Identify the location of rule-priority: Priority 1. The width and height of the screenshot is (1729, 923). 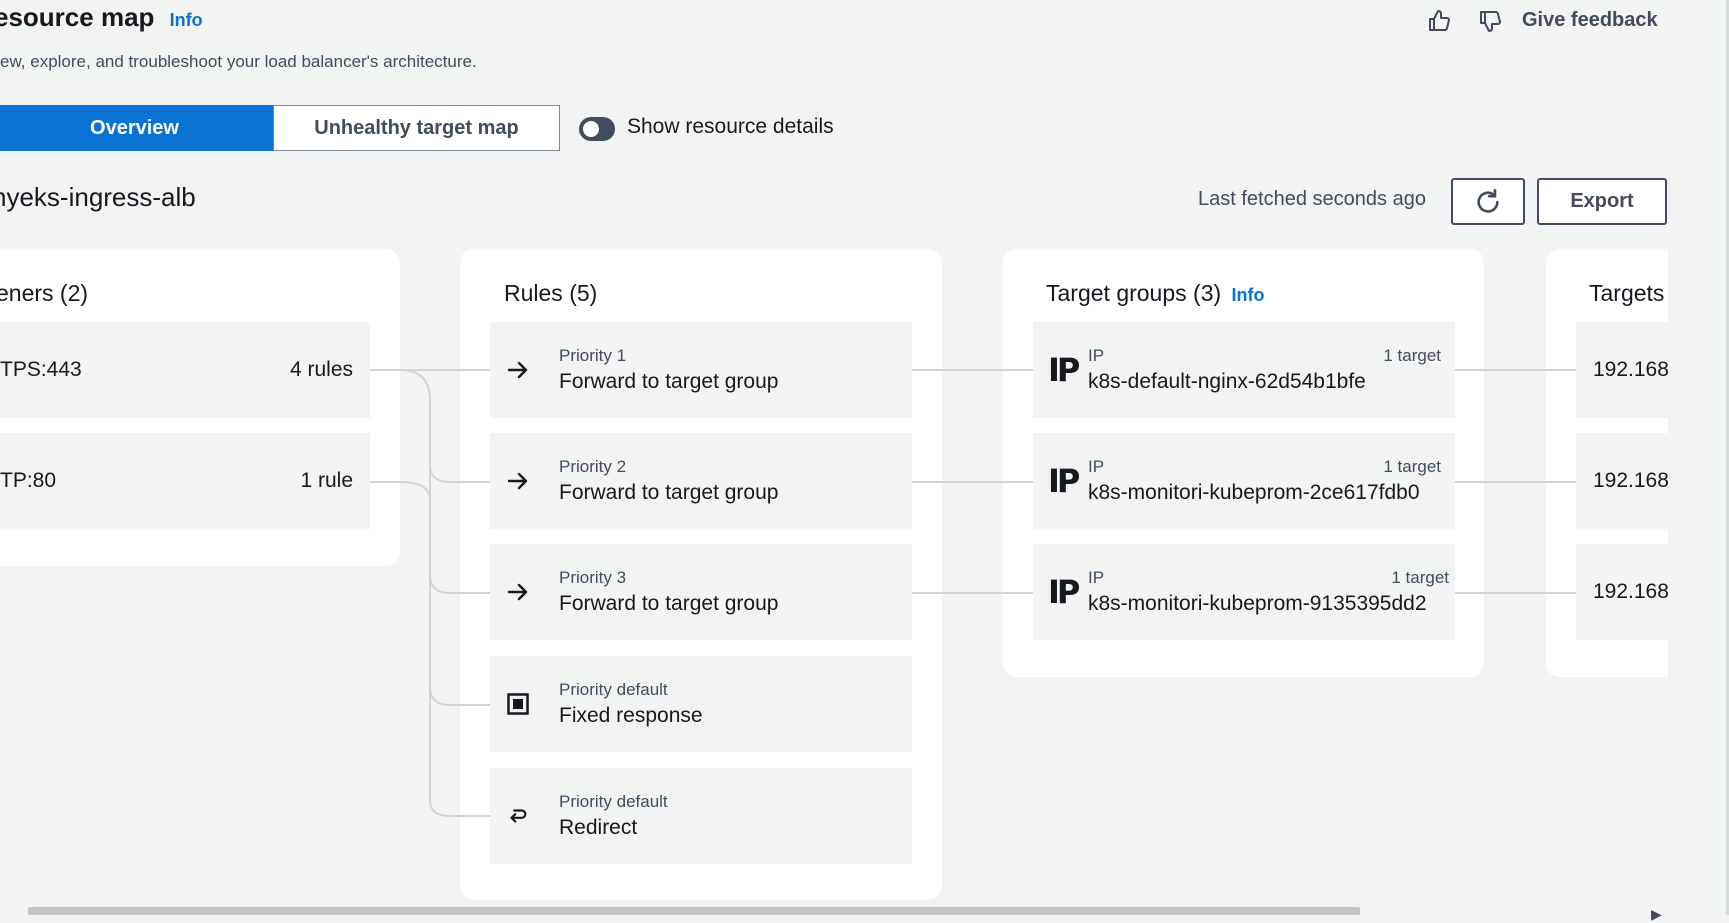
(593, 355).